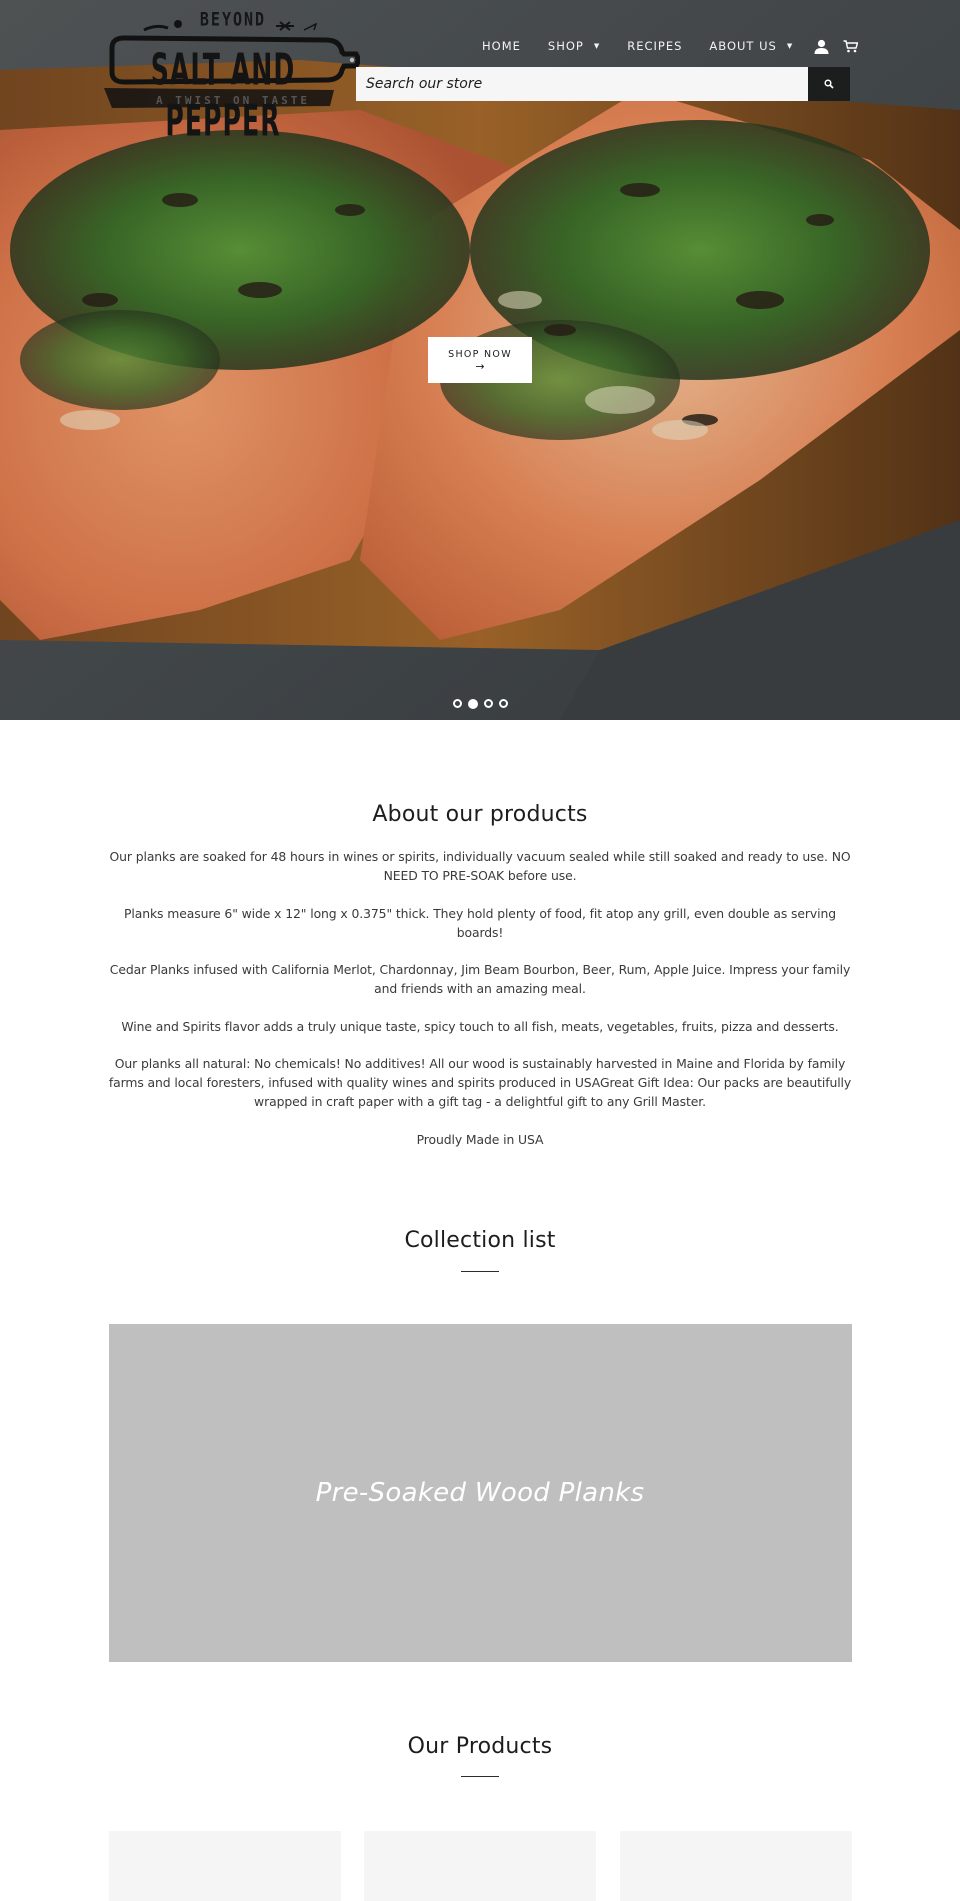 This screenshot has height=1901, width=960. I want to click on collection-card-pre-soaked-wood-planks: Pre-Soaked Wood Planks, so click(480, 1492).